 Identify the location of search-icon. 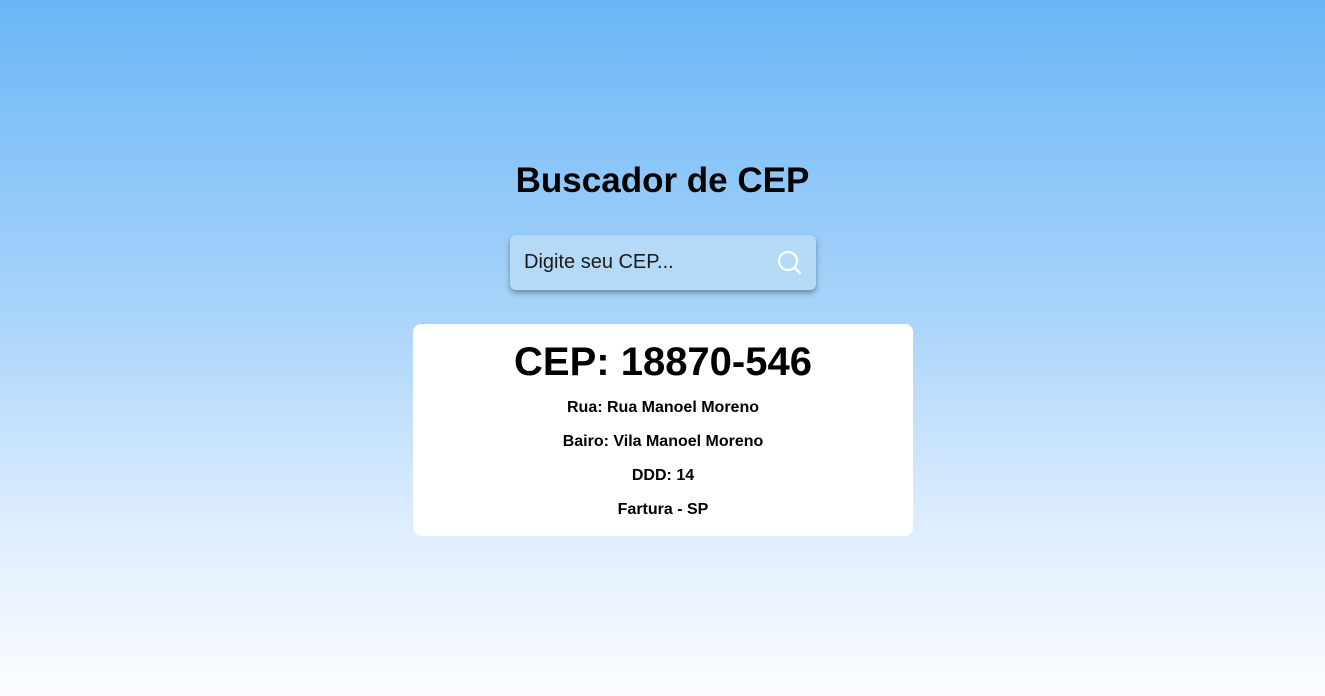
(790, 266).